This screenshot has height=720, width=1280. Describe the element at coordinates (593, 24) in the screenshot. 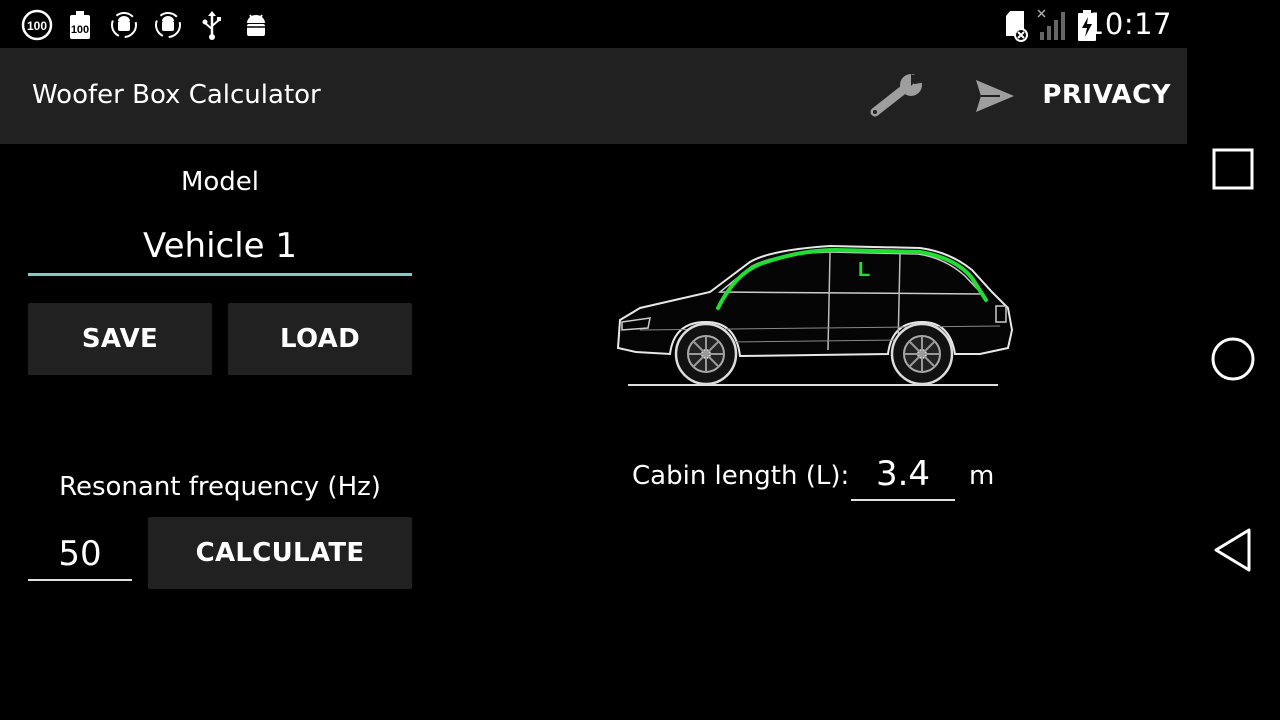

I see `status-bar: 100 100 10:17` at that location.